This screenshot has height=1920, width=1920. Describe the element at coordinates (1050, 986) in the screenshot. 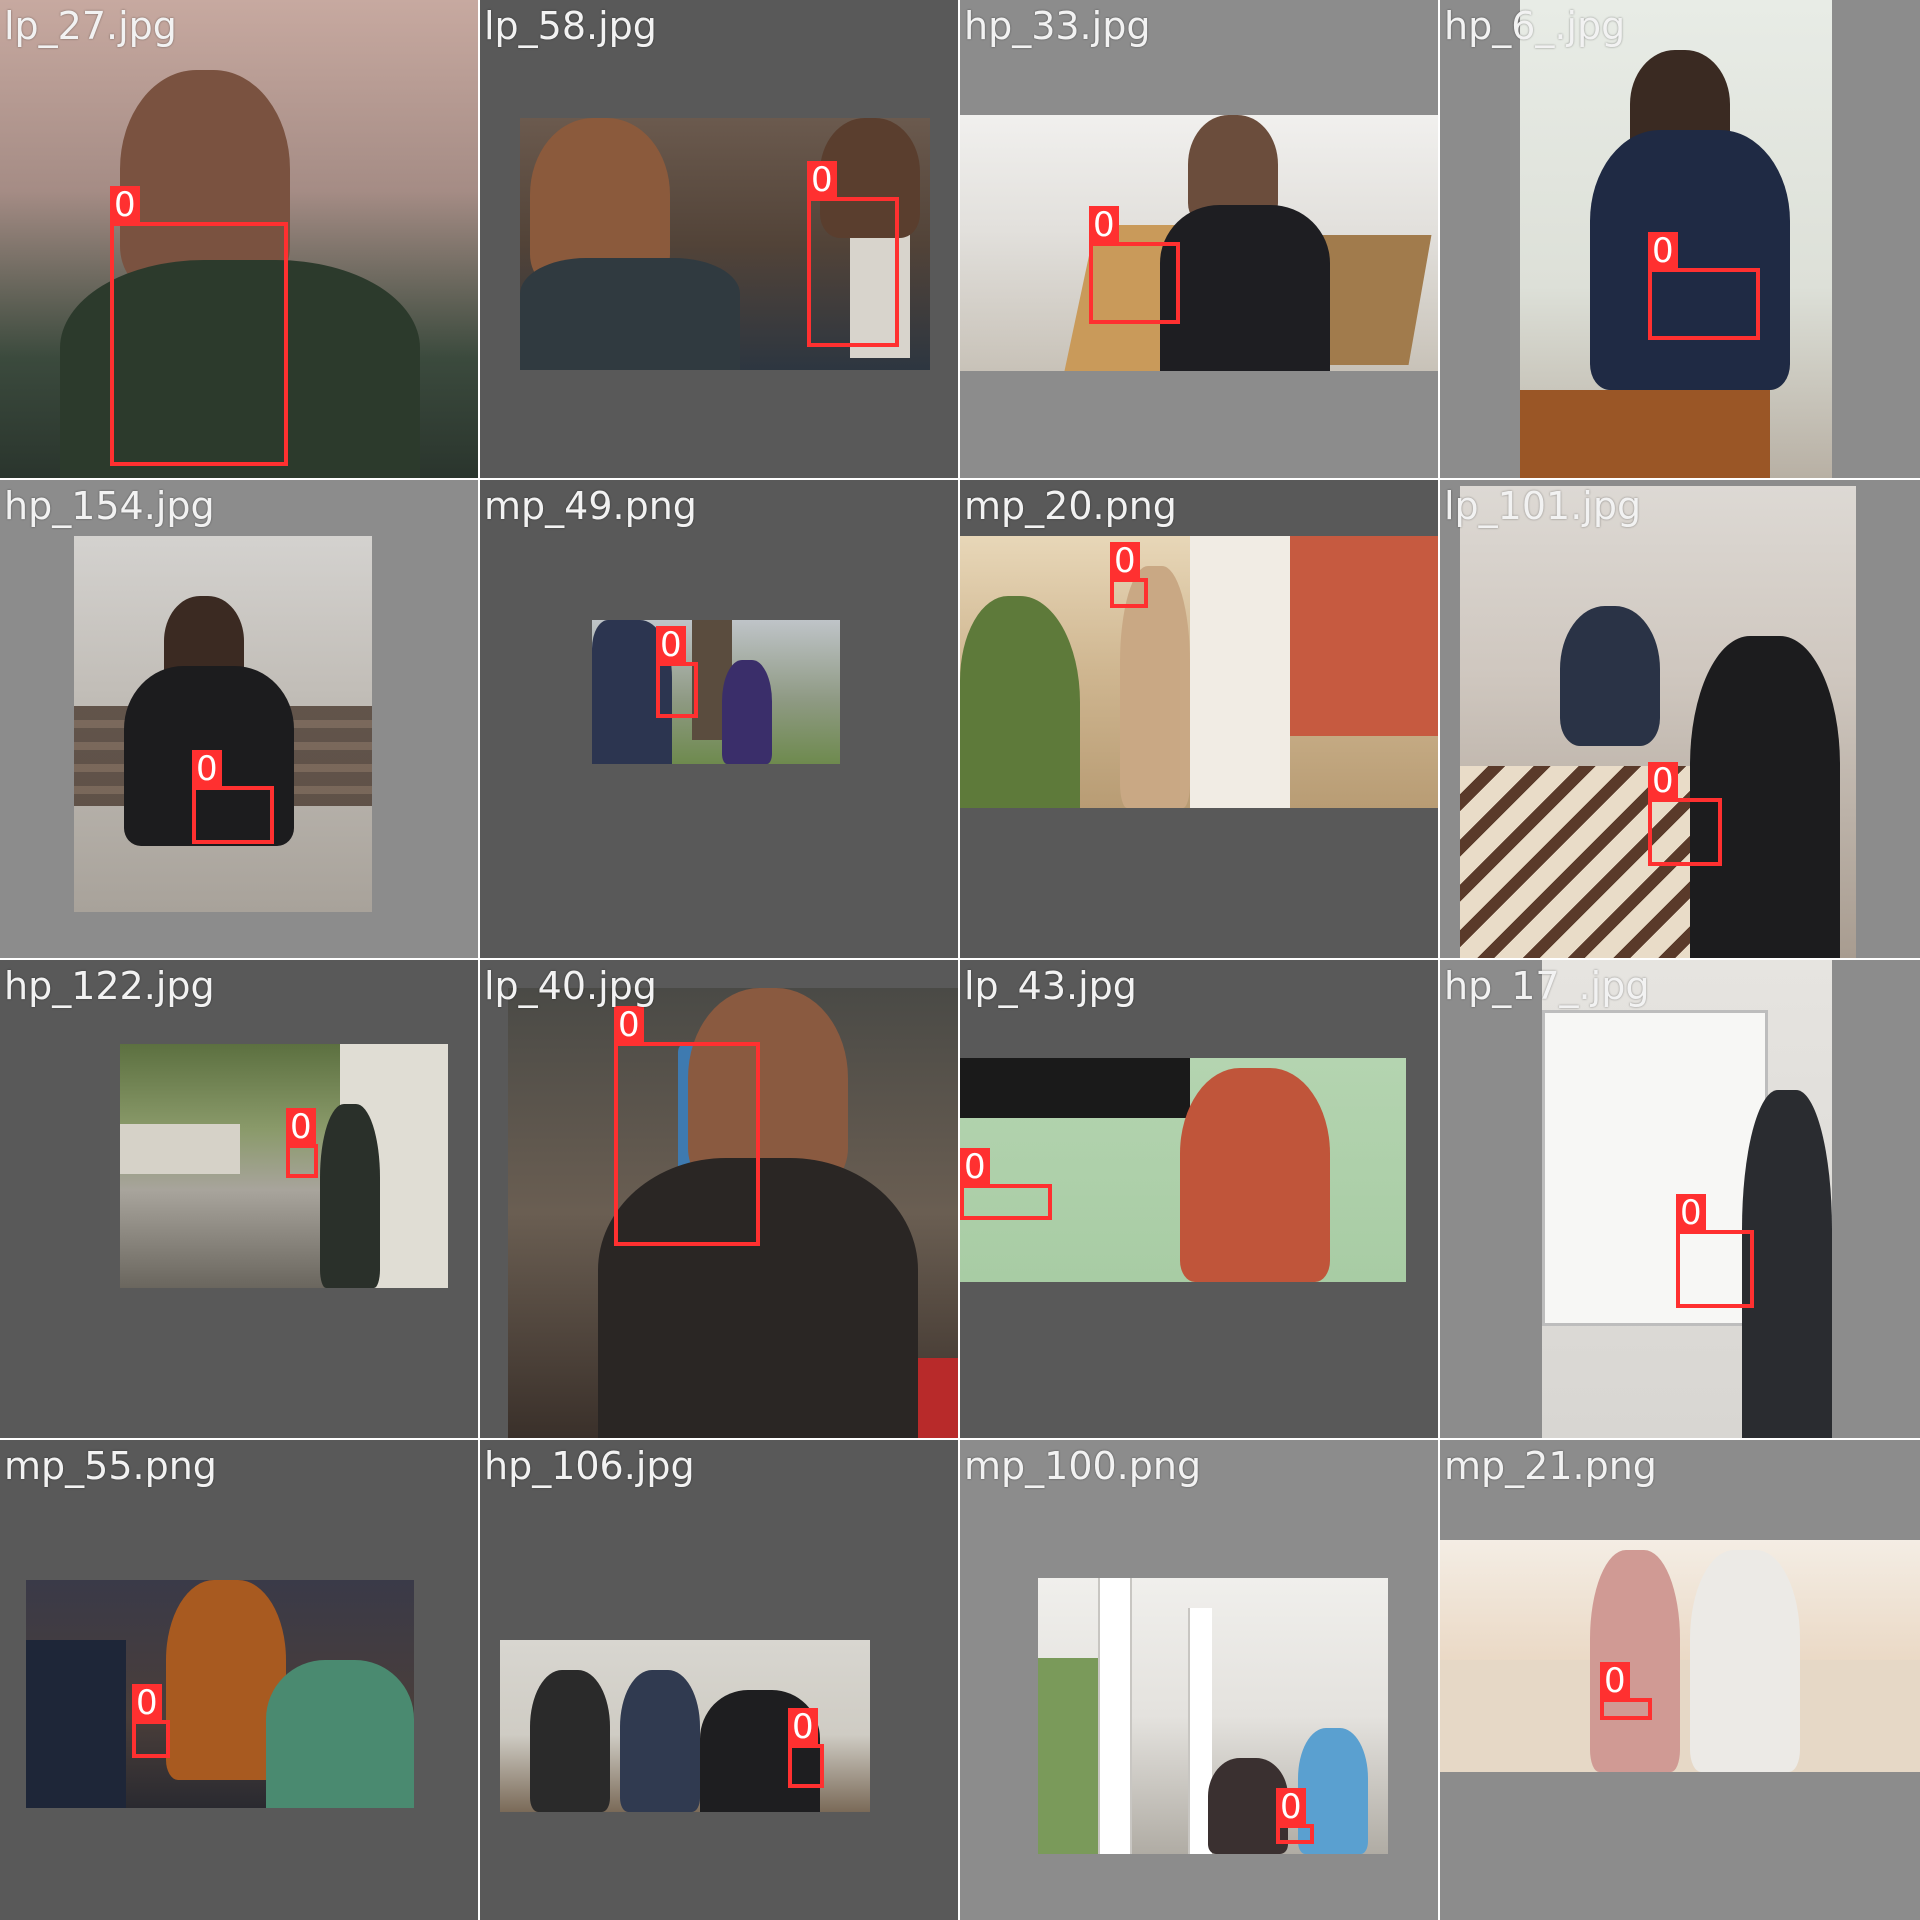

I see `filename-label: lp_43.jpg` at that location.